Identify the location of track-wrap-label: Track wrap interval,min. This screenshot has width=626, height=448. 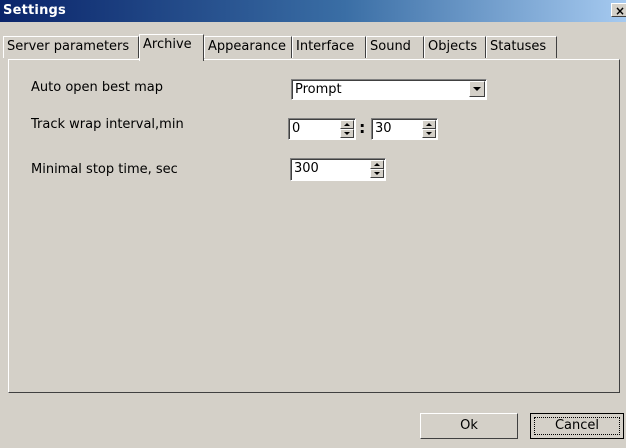
(107, 124).